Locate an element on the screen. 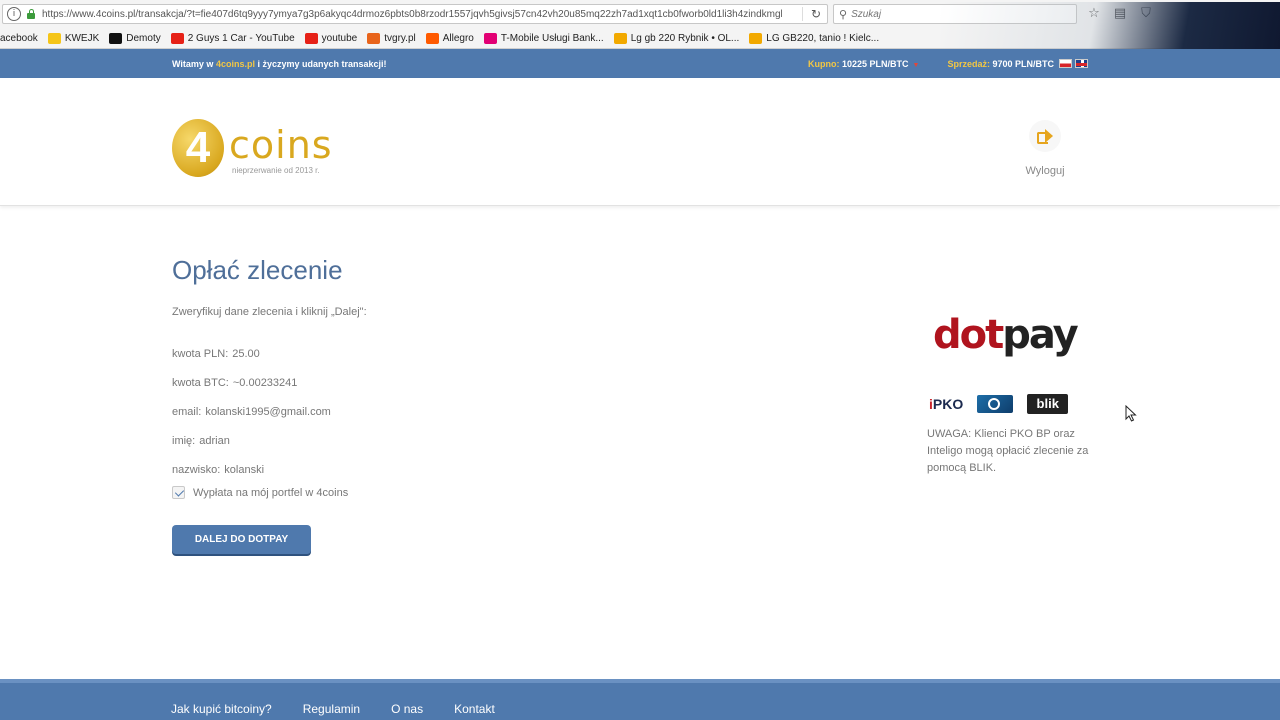 Image resolution: width=1280 pixels, height=720 pixels. search-input is located at coordinates (951, 14).